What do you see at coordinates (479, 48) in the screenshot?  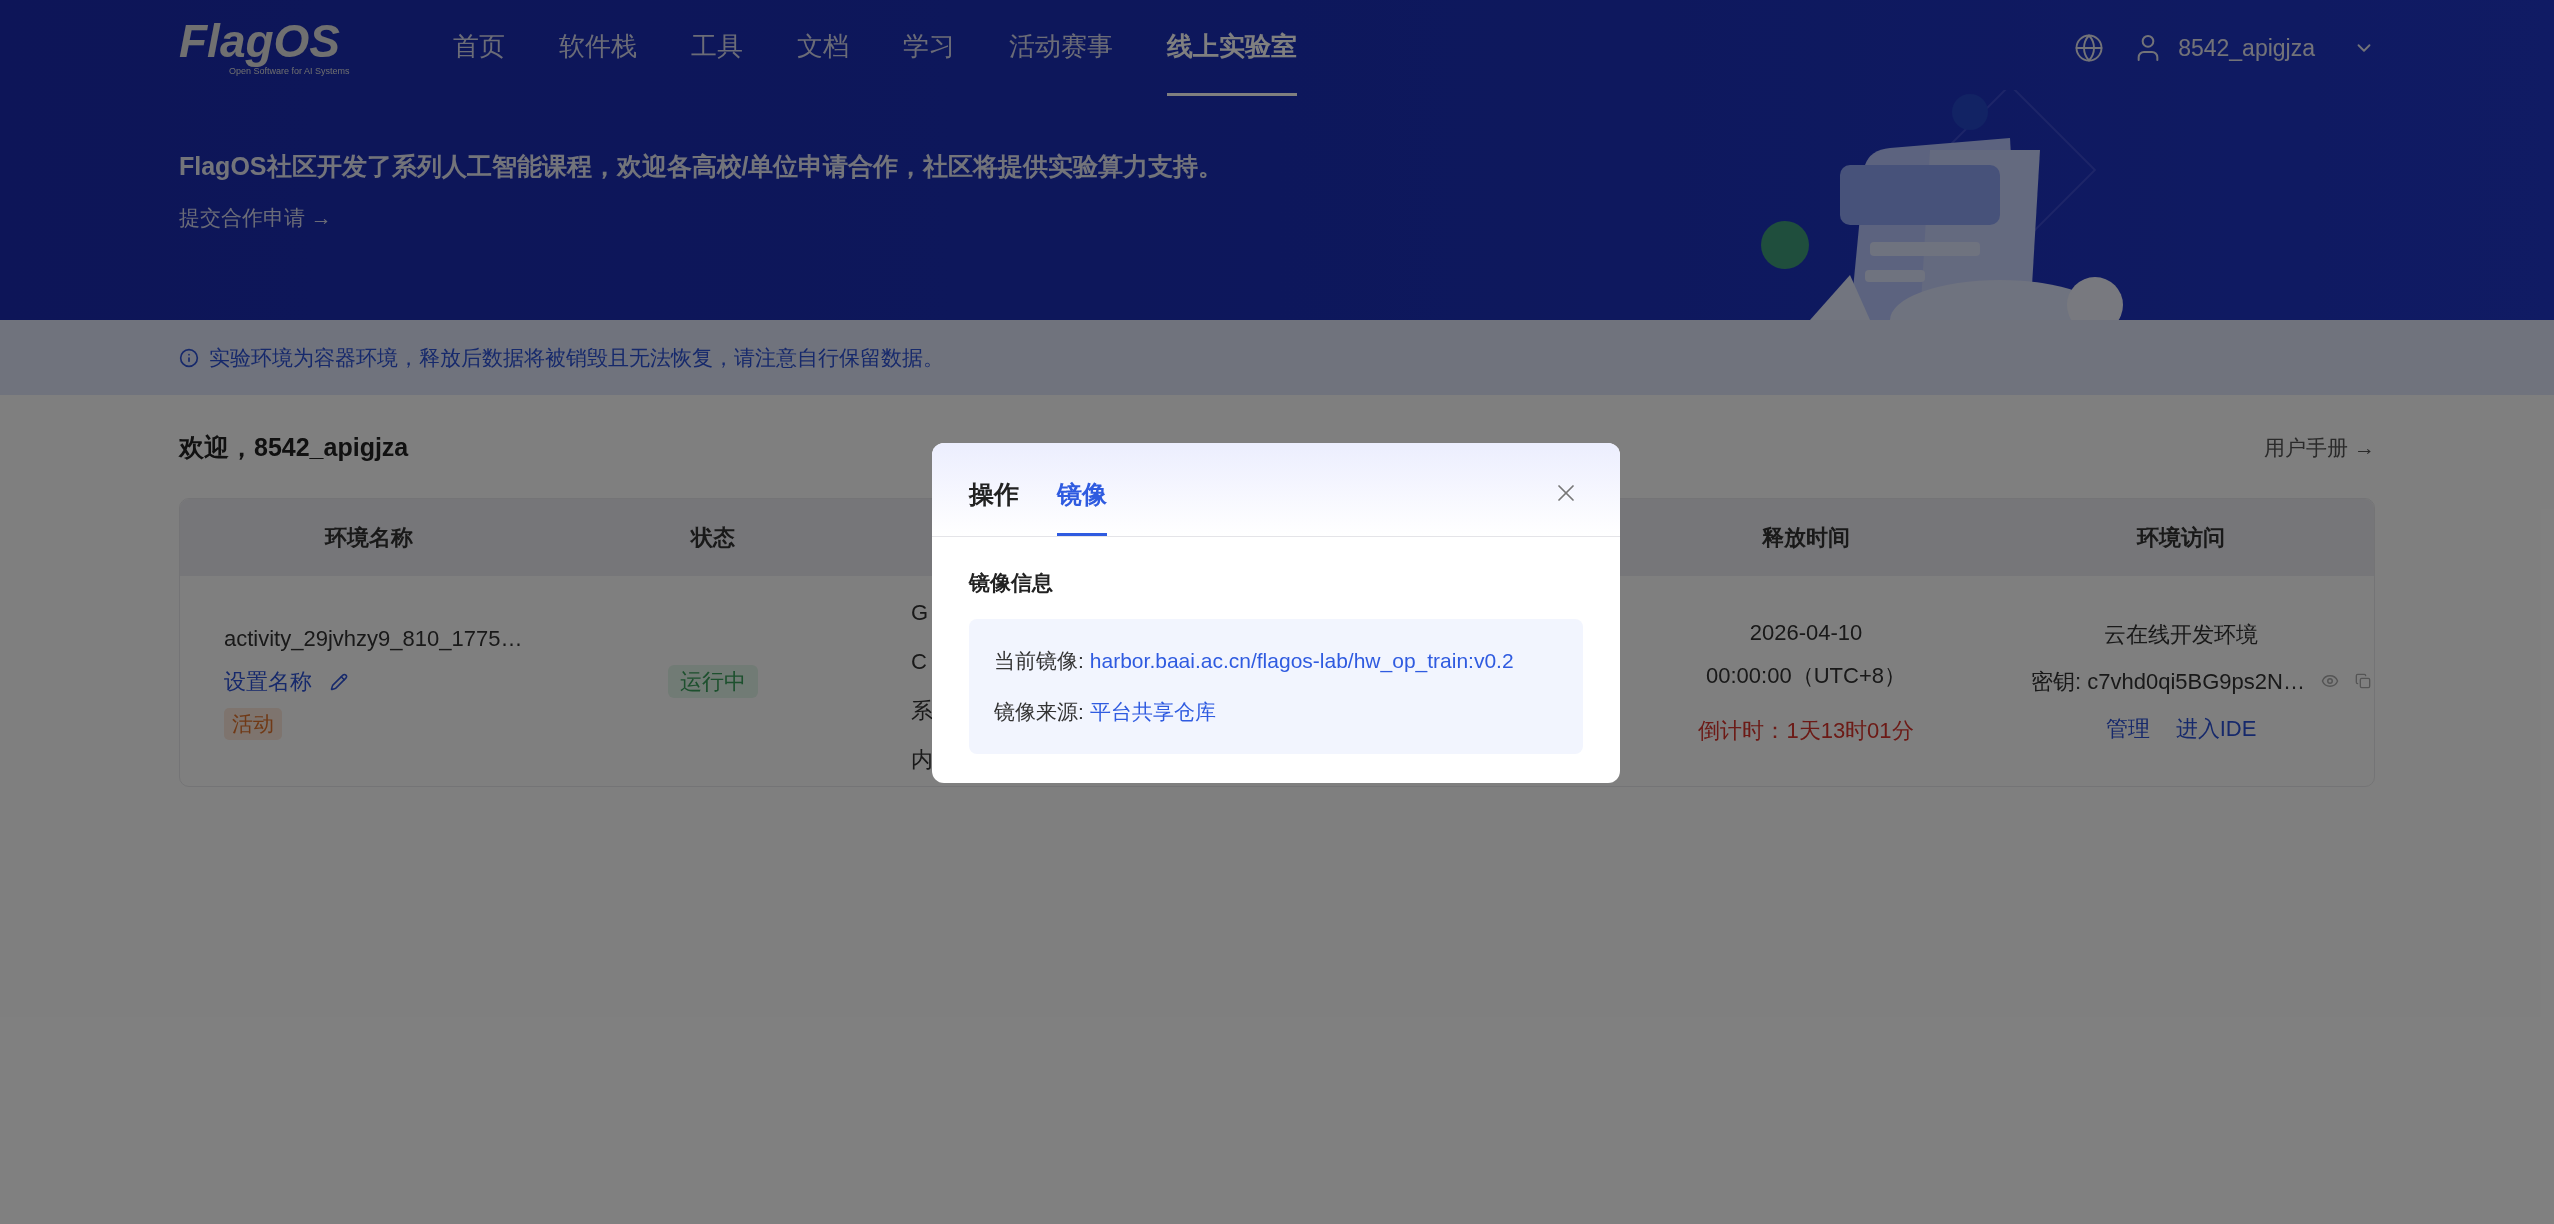 I see `nav-tab: 首页` at bounding box center [479, 48].